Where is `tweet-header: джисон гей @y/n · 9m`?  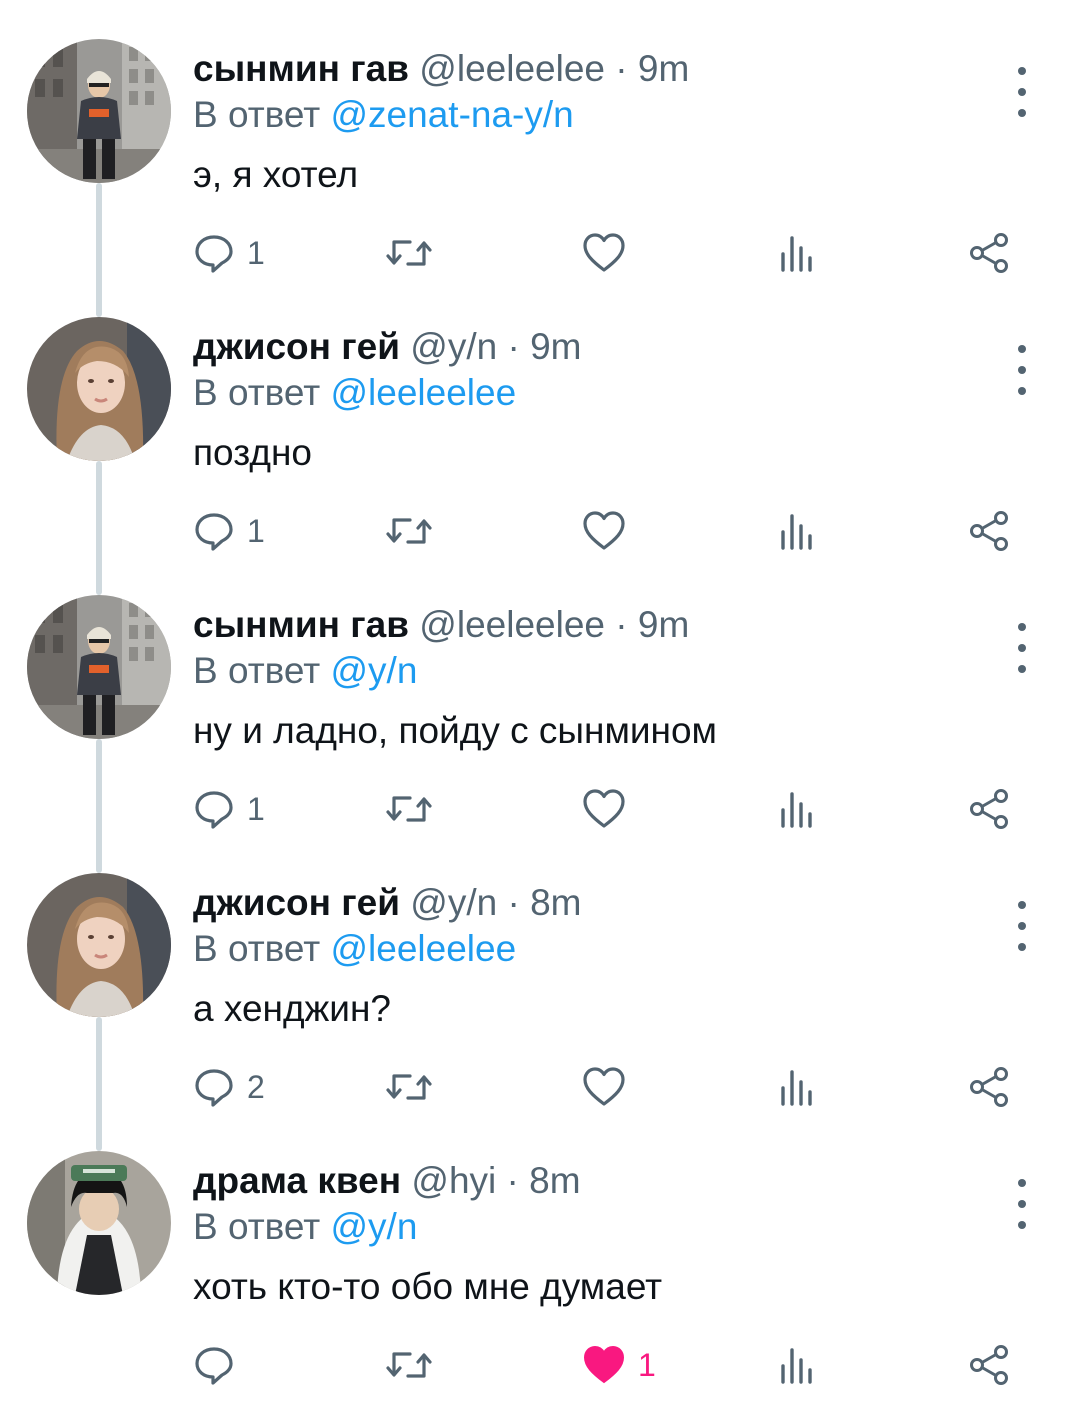 tweet-header: джисон гей @y/n · 9m is located at coordinates (387, 347).